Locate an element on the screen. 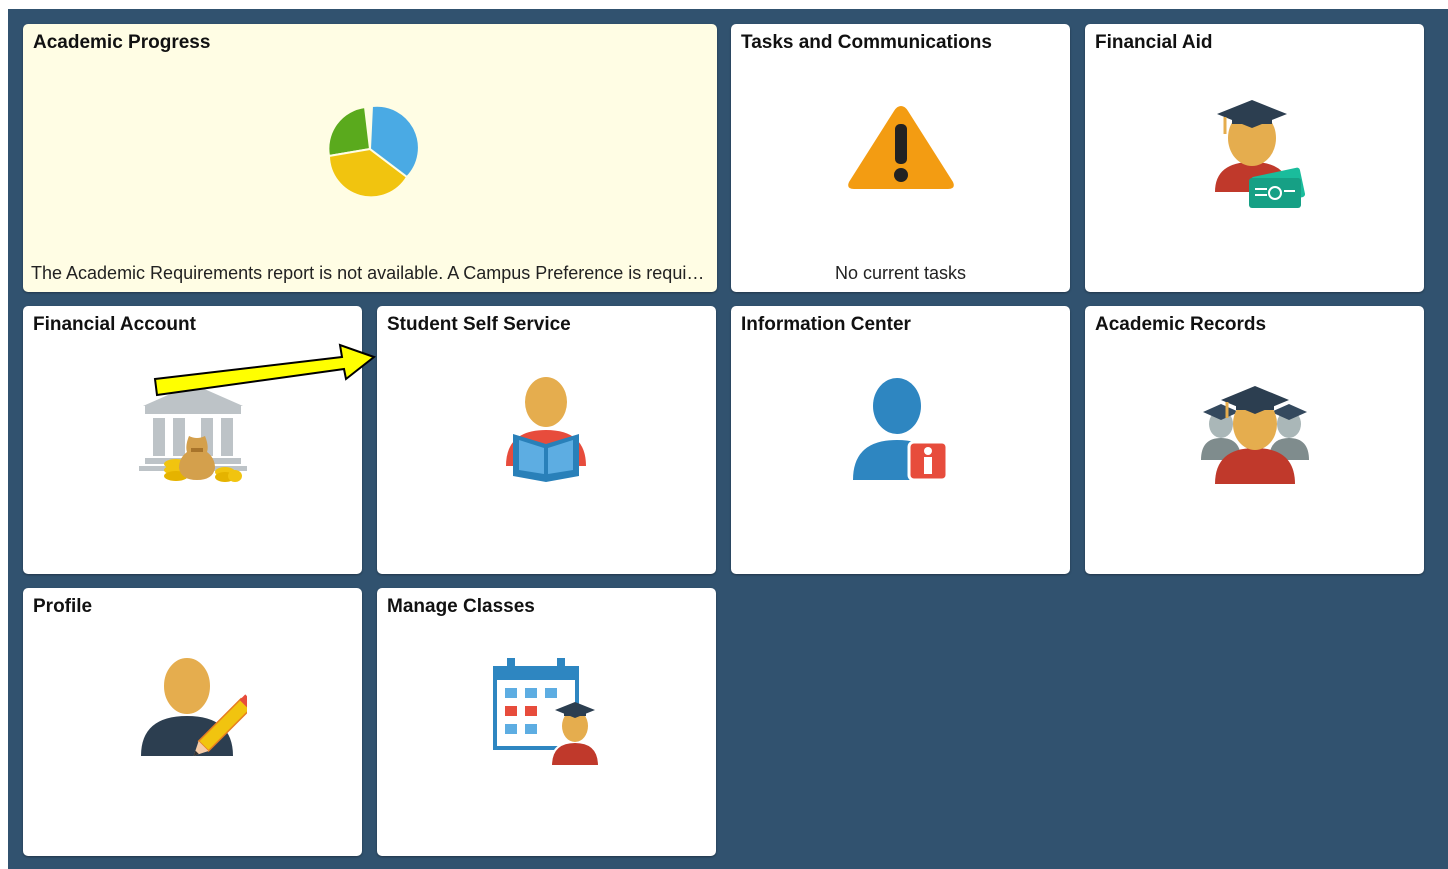  tile-information-center: Information Center is located at coordinates (900, 440).